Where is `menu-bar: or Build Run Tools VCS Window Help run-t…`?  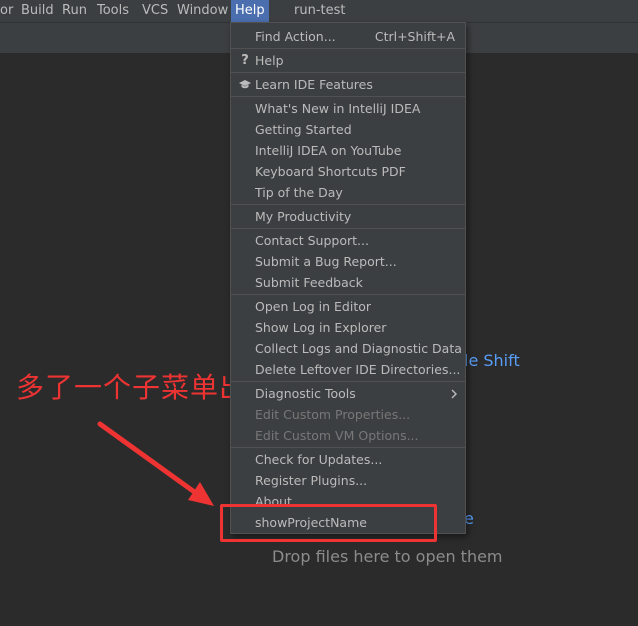 menu-bar: or Build Run Tools VCS Window Help run-t… is located at coordinates (319, 11).